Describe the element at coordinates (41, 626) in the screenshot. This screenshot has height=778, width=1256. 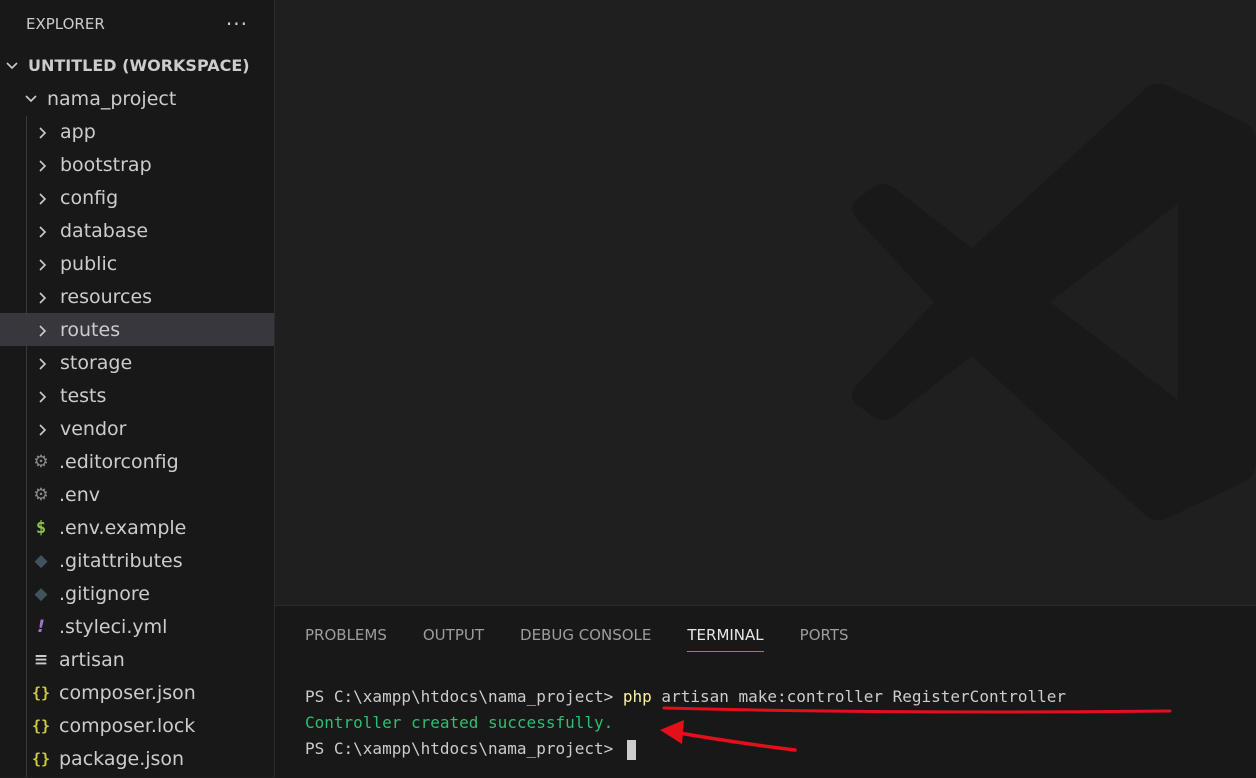
I see `exclamation-icon: !` at that location.